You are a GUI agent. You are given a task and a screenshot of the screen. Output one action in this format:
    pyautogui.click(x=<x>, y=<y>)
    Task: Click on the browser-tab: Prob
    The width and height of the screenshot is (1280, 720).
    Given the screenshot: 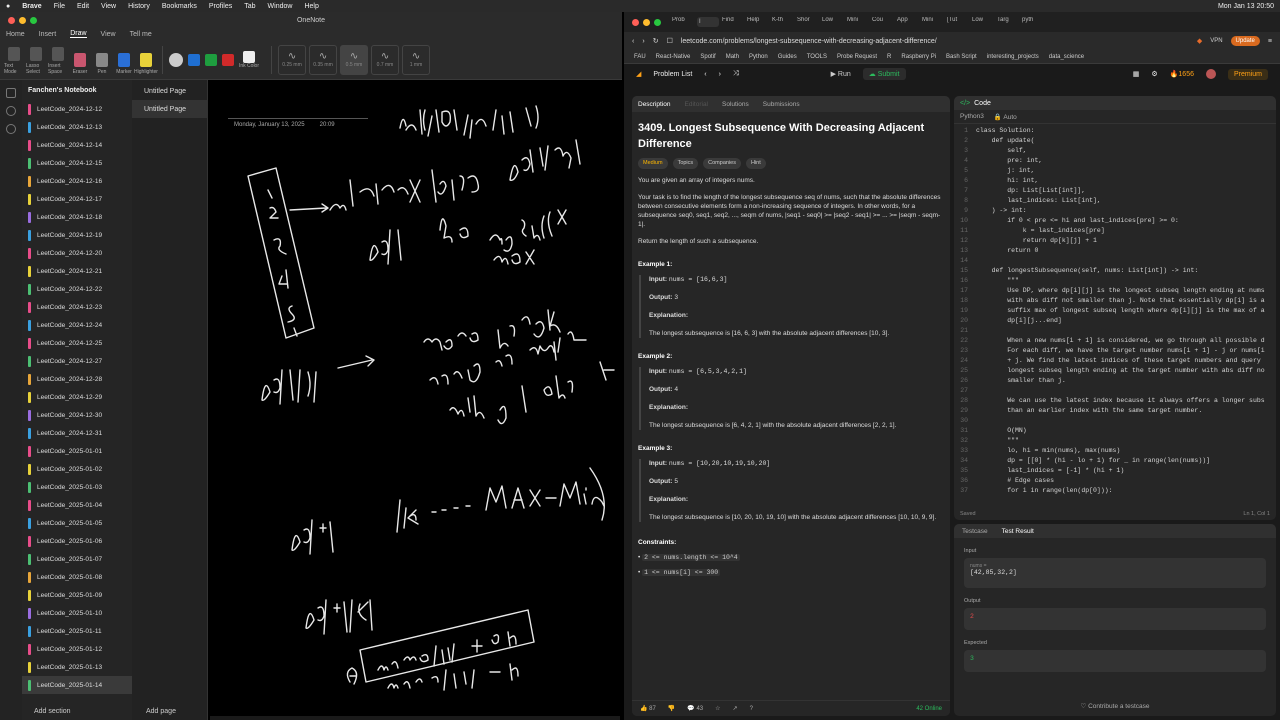 What is the action you would take?
    pyautogui.click(x=683, y=22)
    